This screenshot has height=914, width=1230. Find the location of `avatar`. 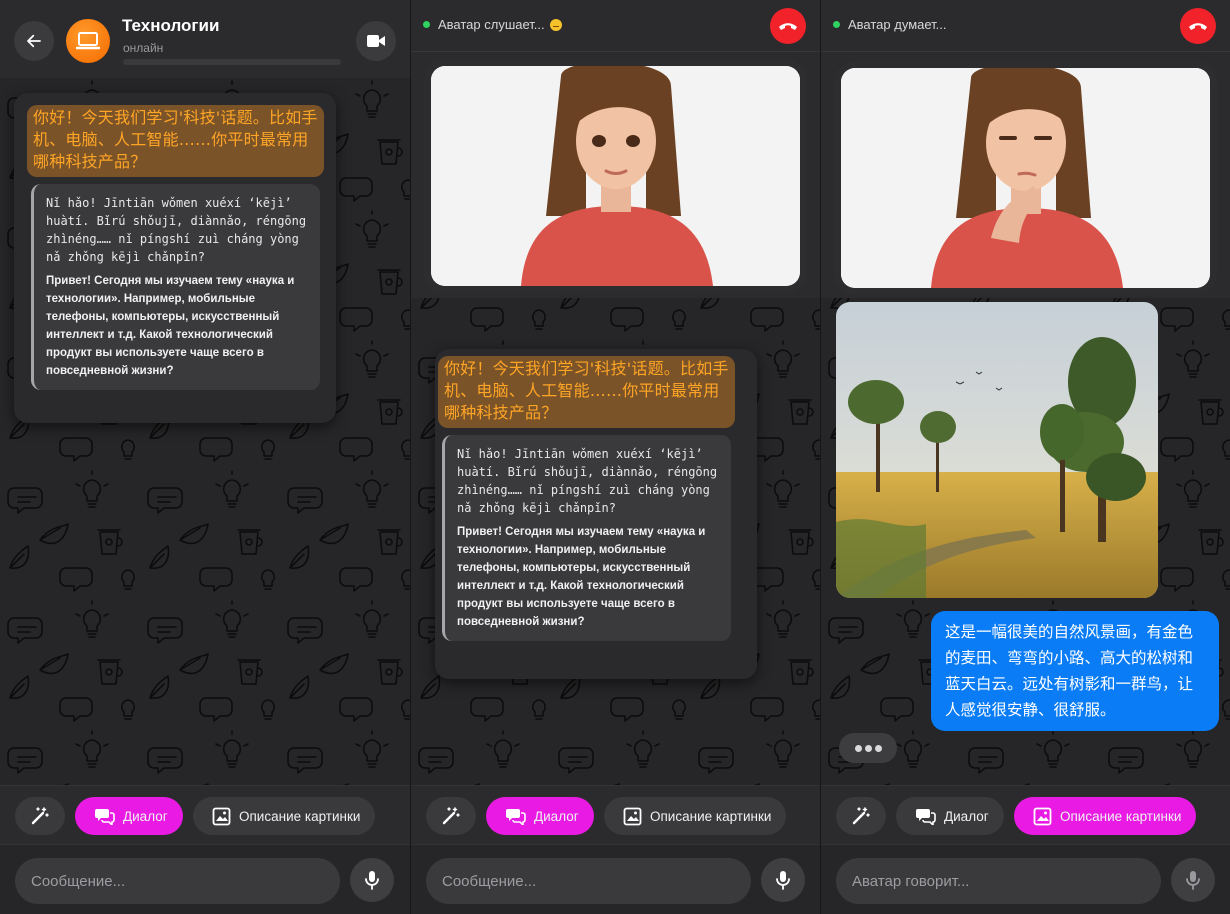

avatar is located at coordinates (88, 41).